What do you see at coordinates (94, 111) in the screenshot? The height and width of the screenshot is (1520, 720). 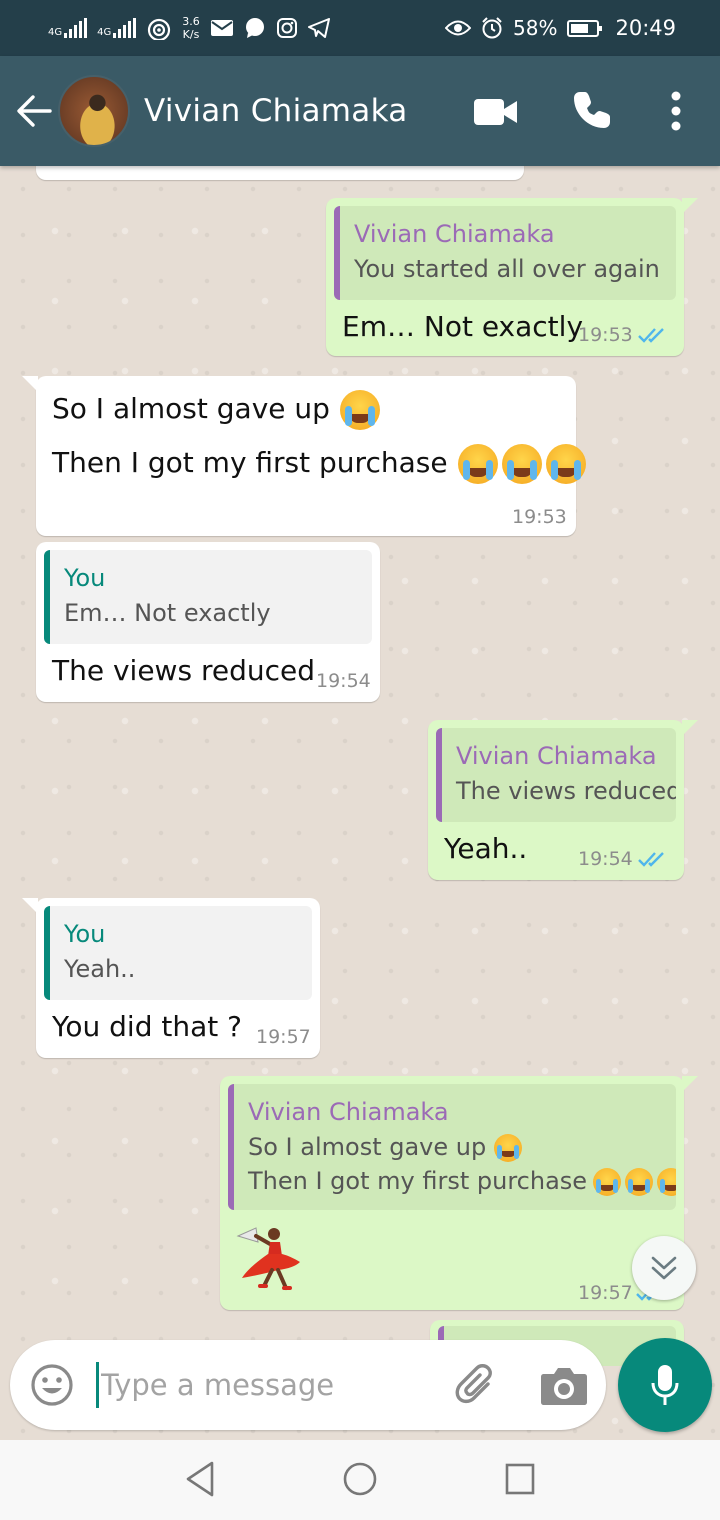 I see `avatar` at bounding box center [94, 111].